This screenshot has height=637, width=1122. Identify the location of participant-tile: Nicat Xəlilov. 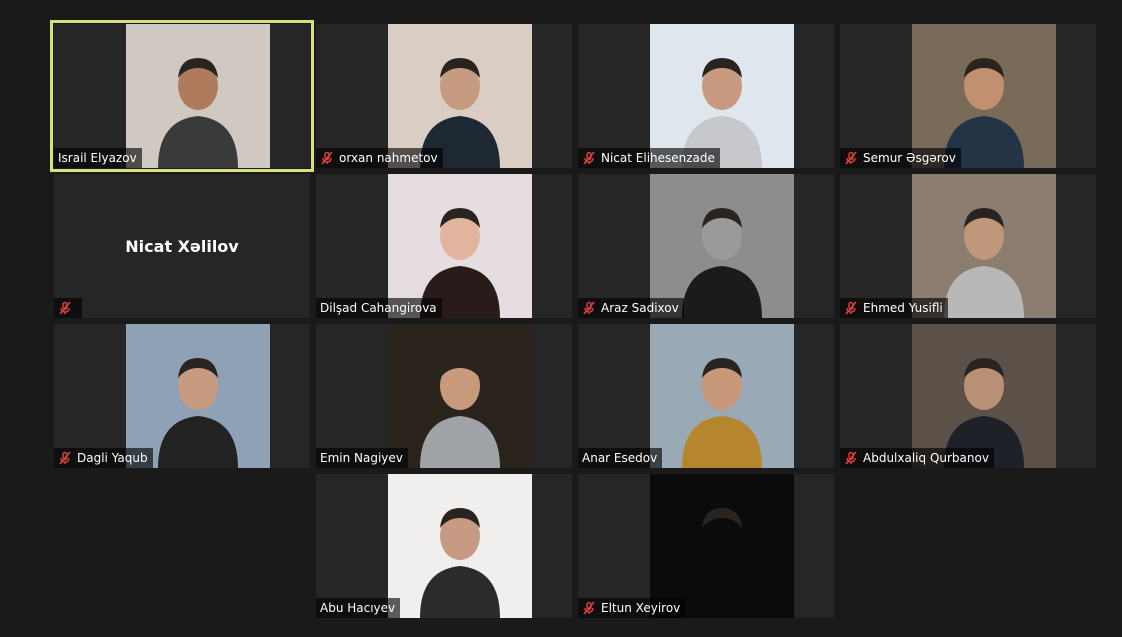
(182, 246).